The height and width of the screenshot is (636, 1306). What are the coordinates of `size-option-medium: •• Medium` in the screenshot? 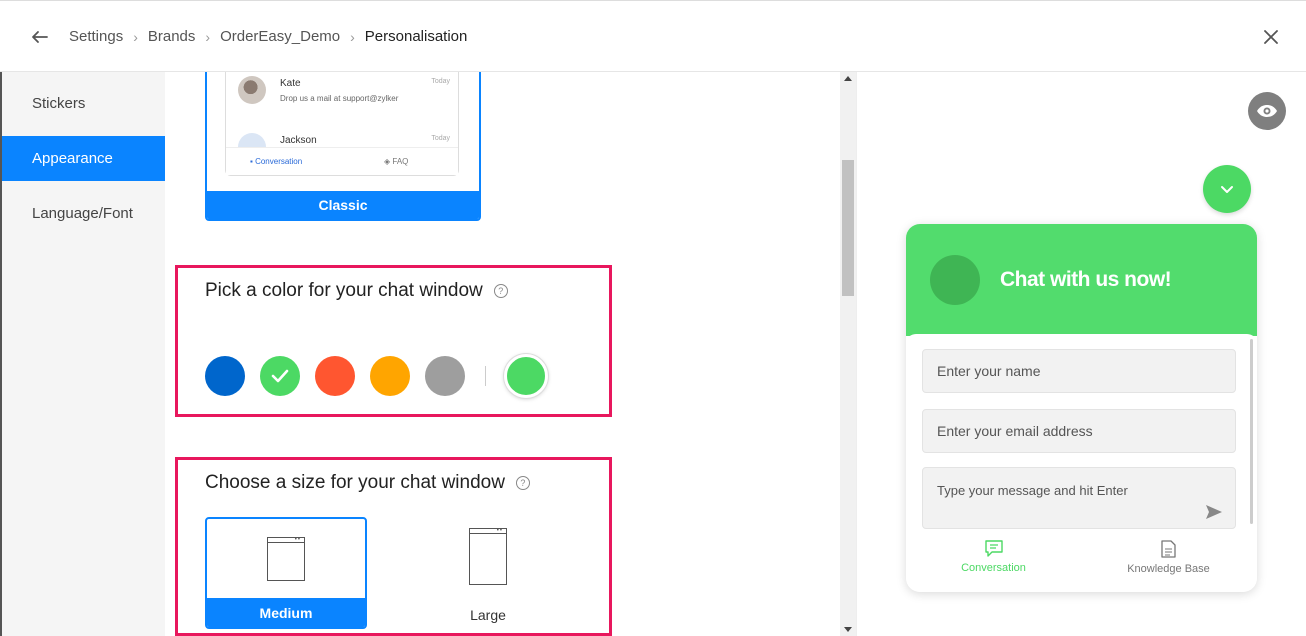 It's located at (286, 573).